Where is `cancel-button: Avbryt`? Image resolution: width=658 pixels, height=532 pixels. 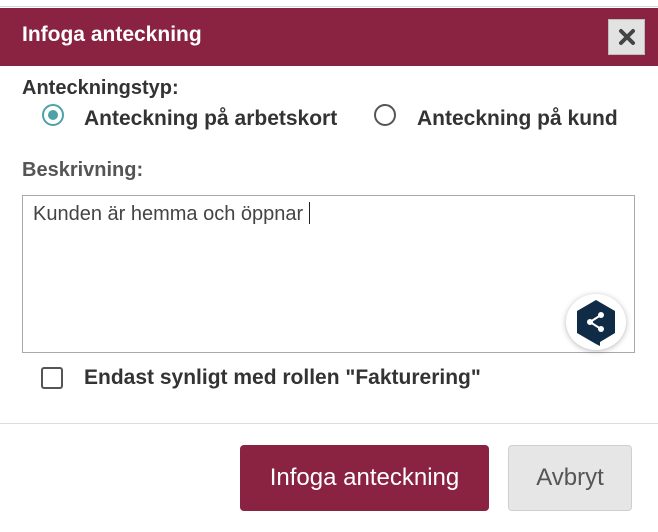
cancel-button: Avbryt is located at coordinates (570, 478).